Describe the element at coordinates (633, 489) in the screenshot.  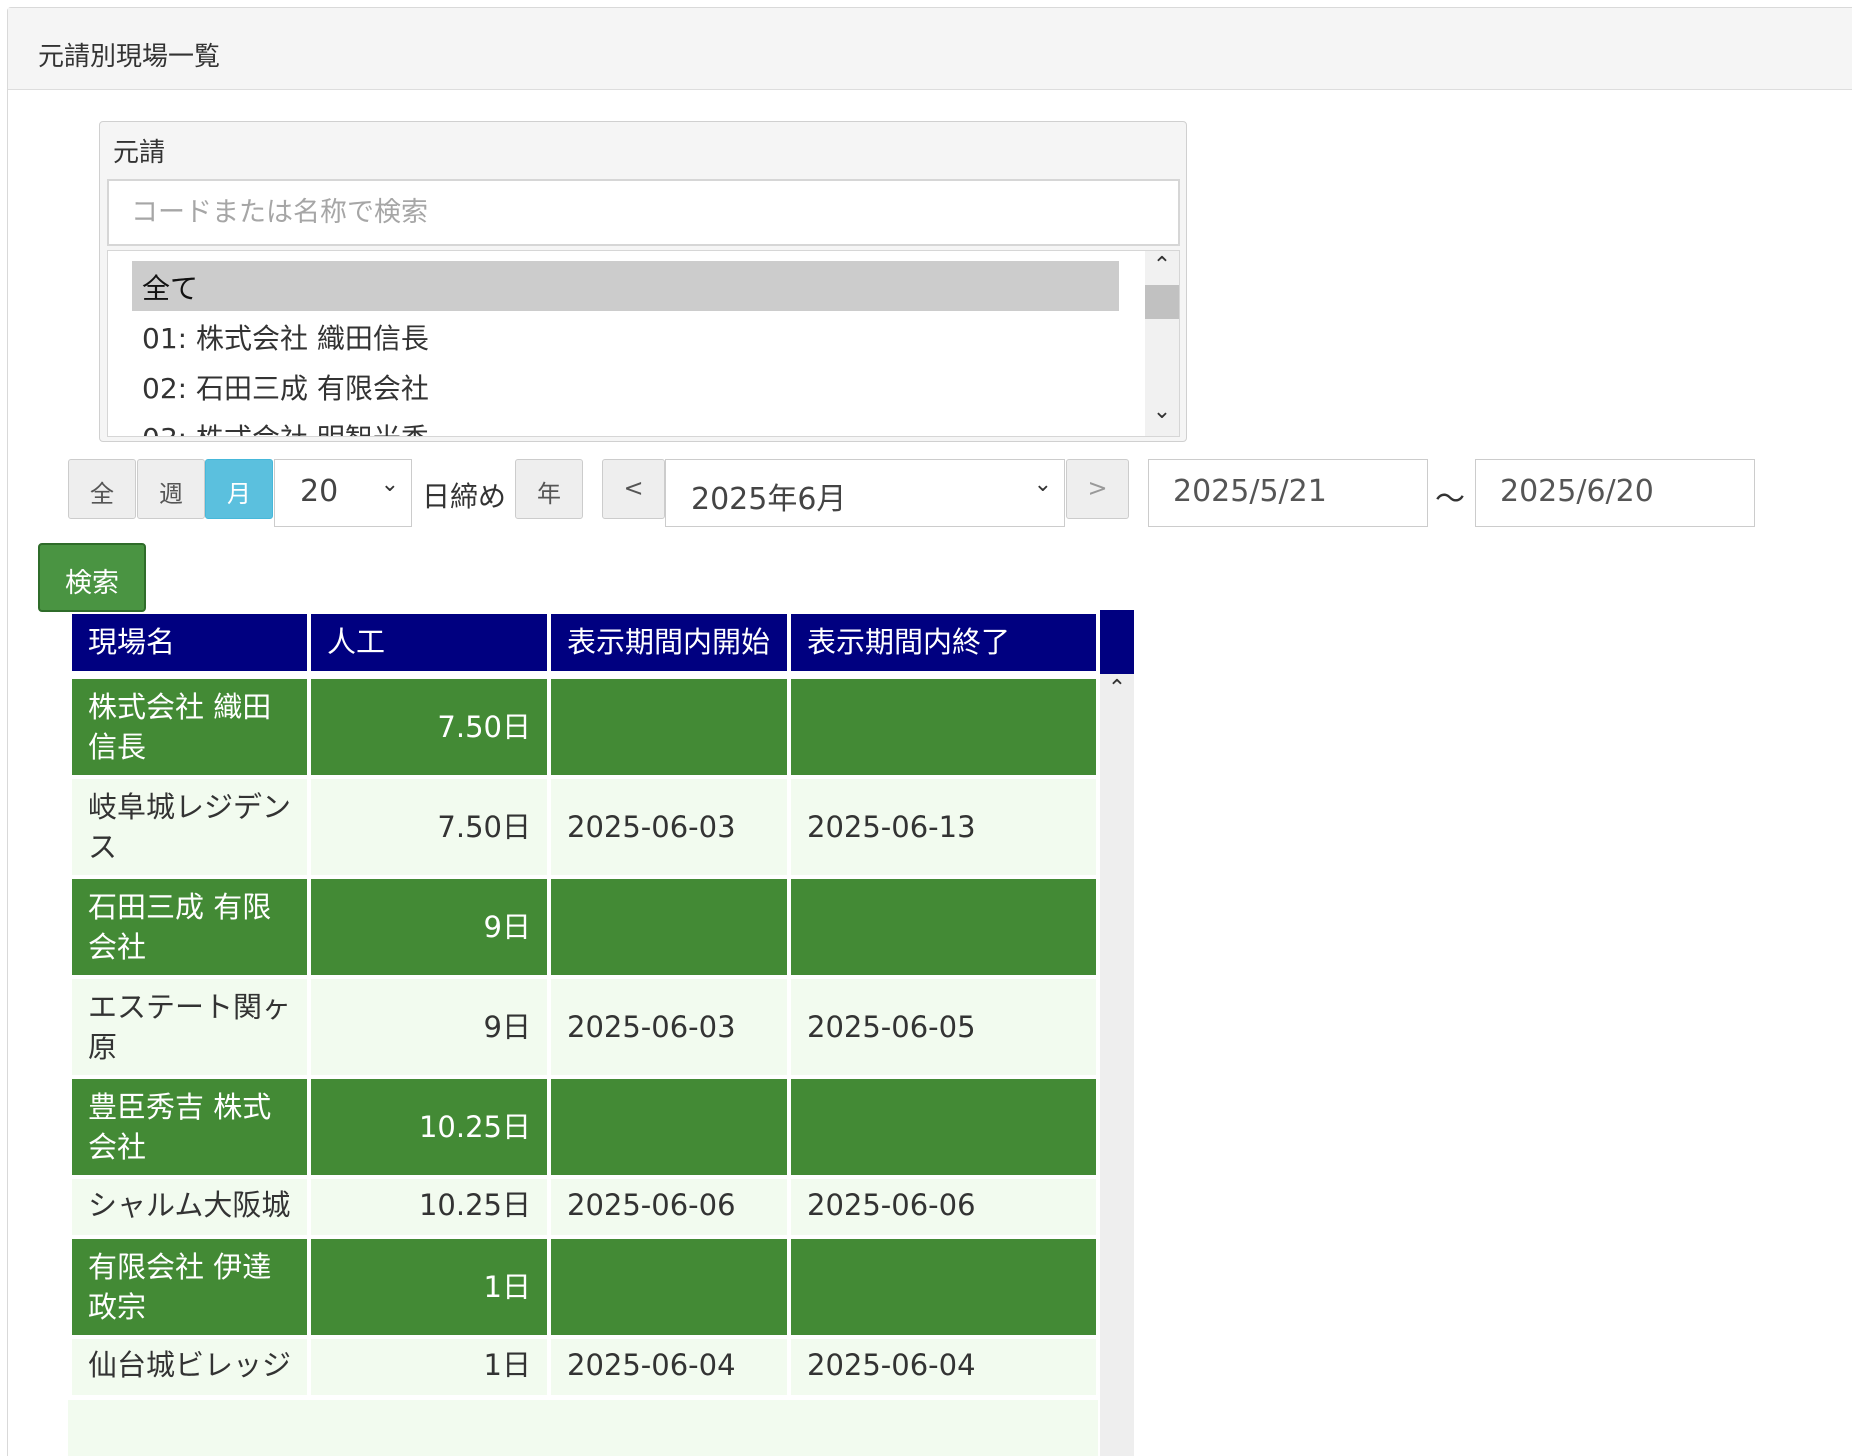
I see `prev-month-button: <` at that location.